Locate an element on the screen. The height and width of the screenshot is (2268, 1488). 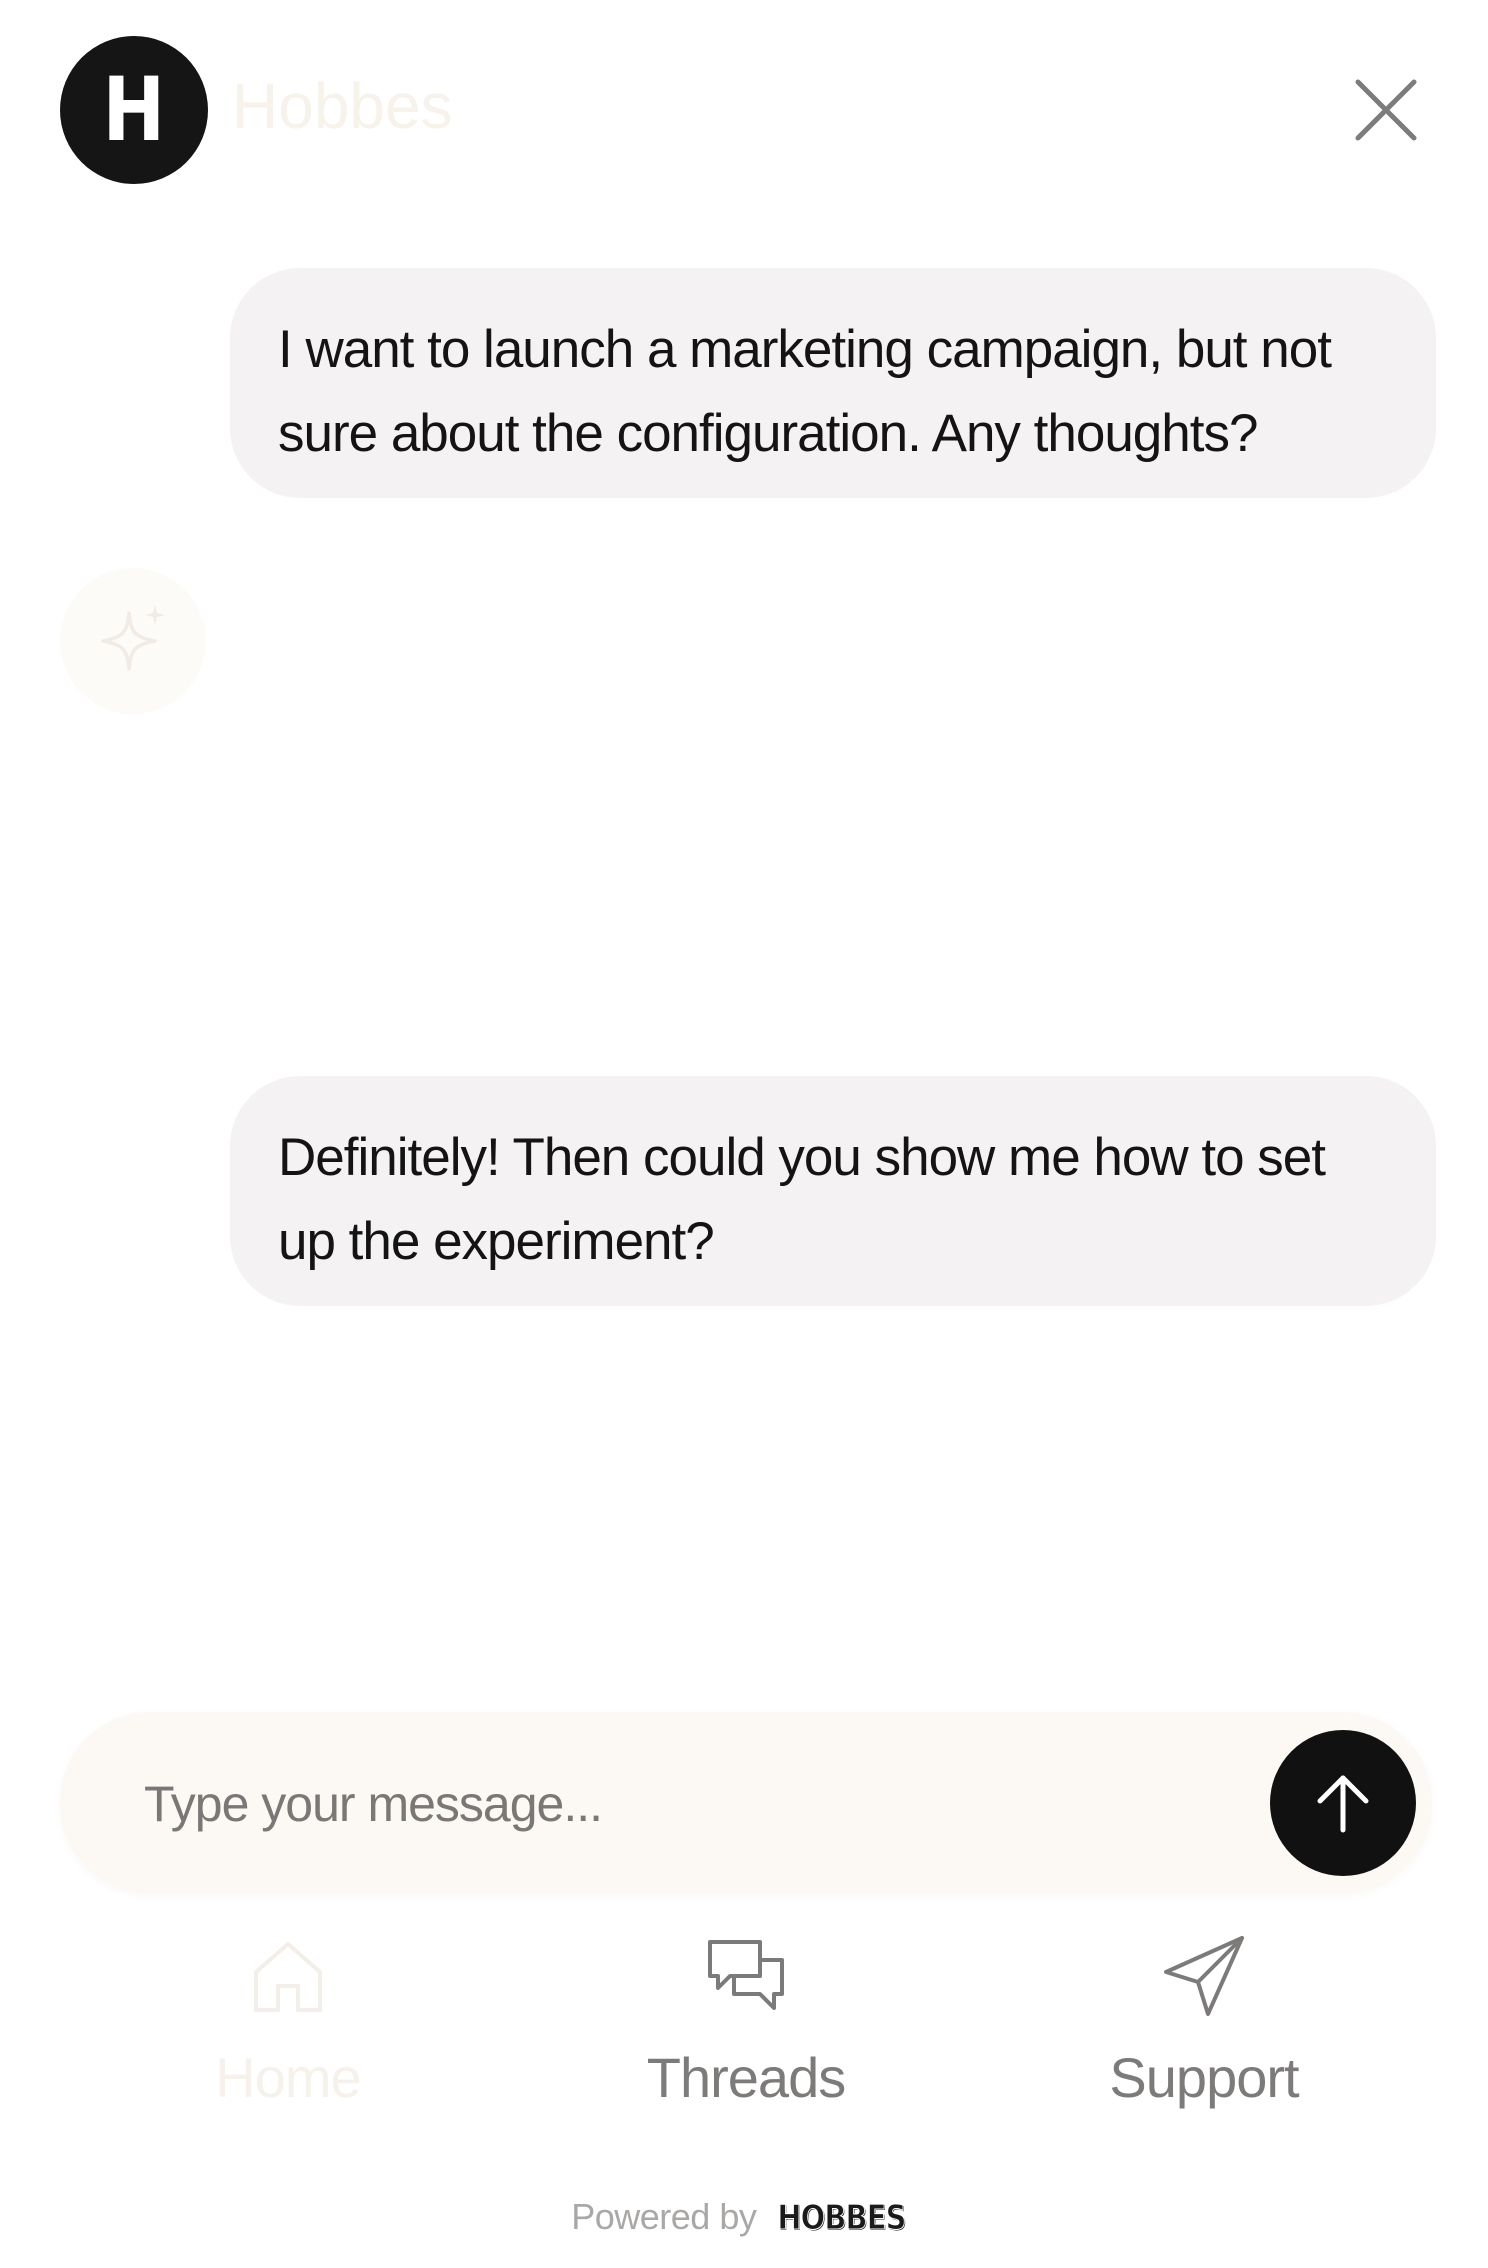
nav-item-threads: Threads is located at coordinates (746, 2030).